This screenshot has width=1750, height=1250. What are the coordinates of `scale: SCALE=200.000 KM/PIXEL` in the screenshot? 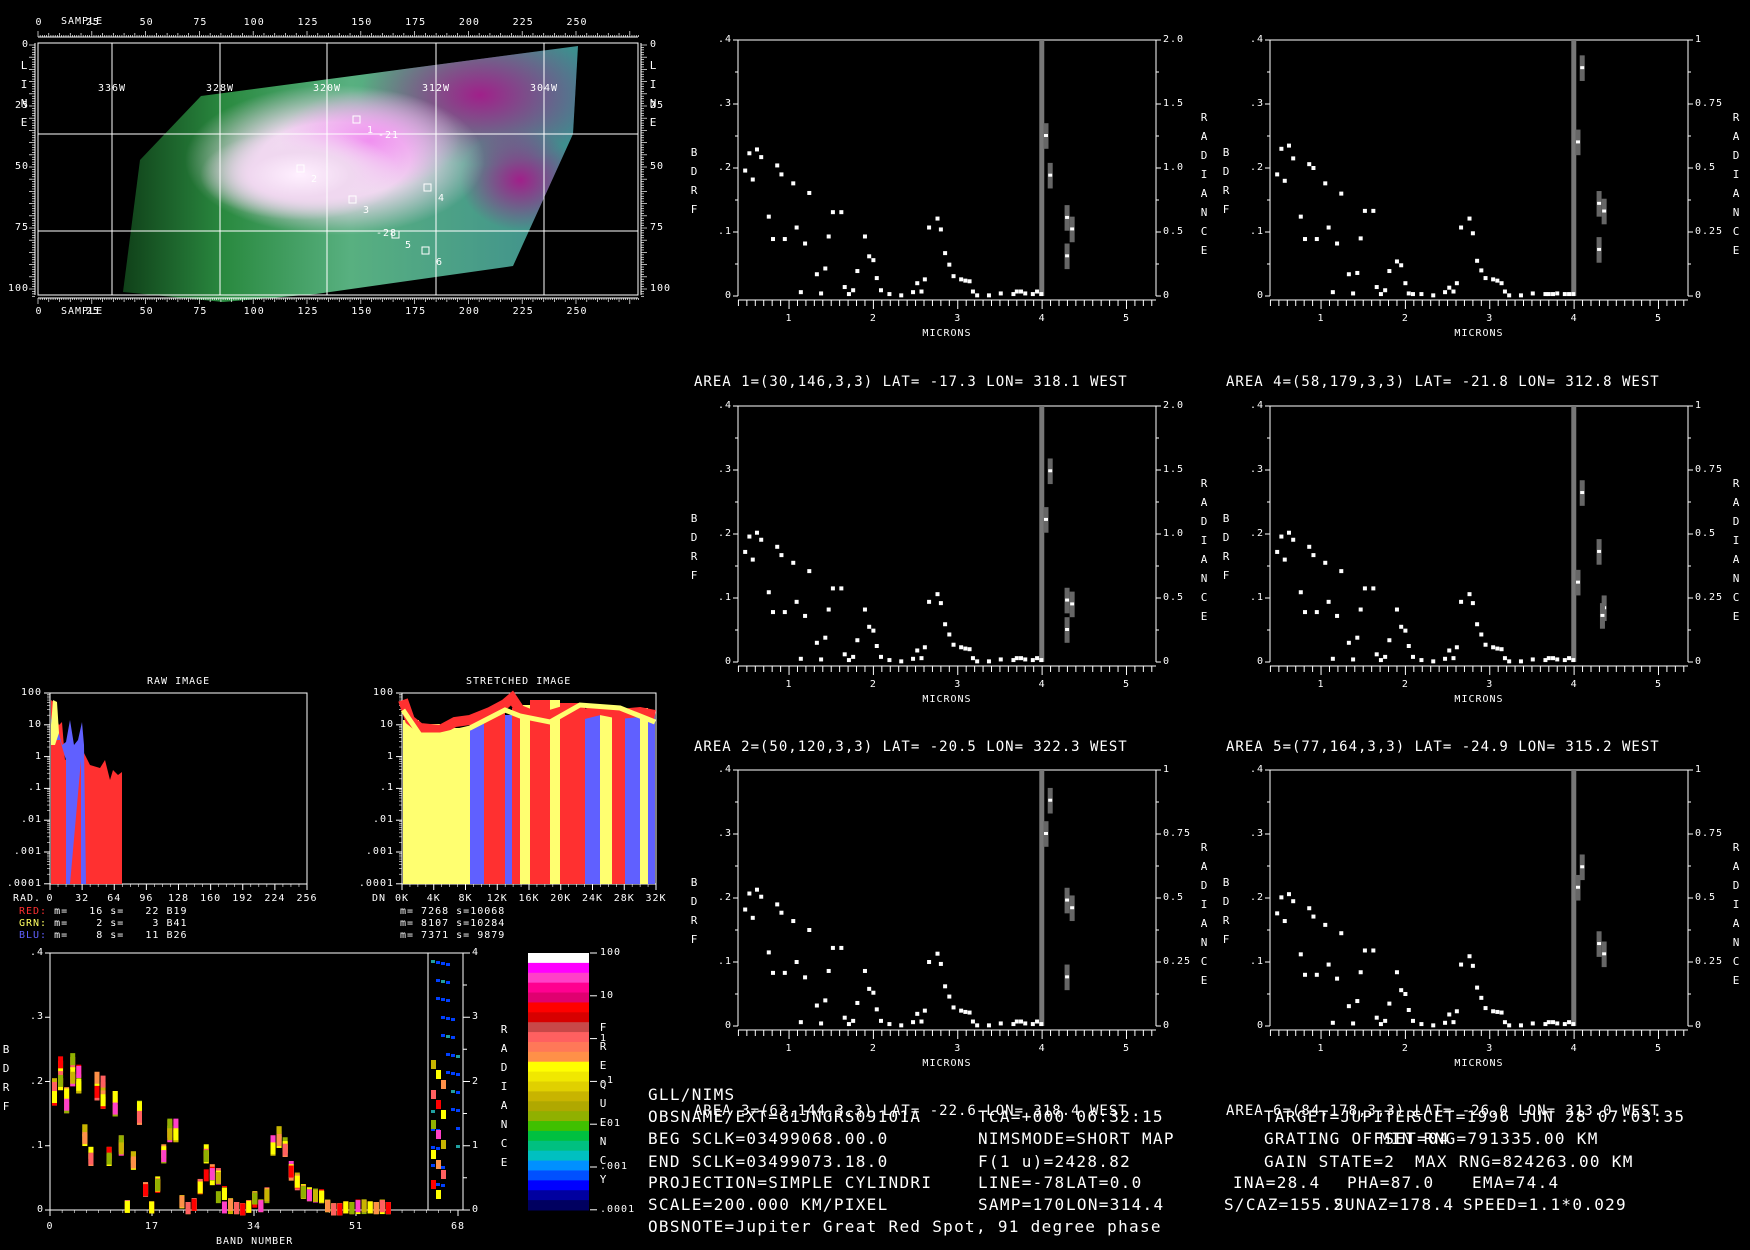 It's located at (768, 1204).